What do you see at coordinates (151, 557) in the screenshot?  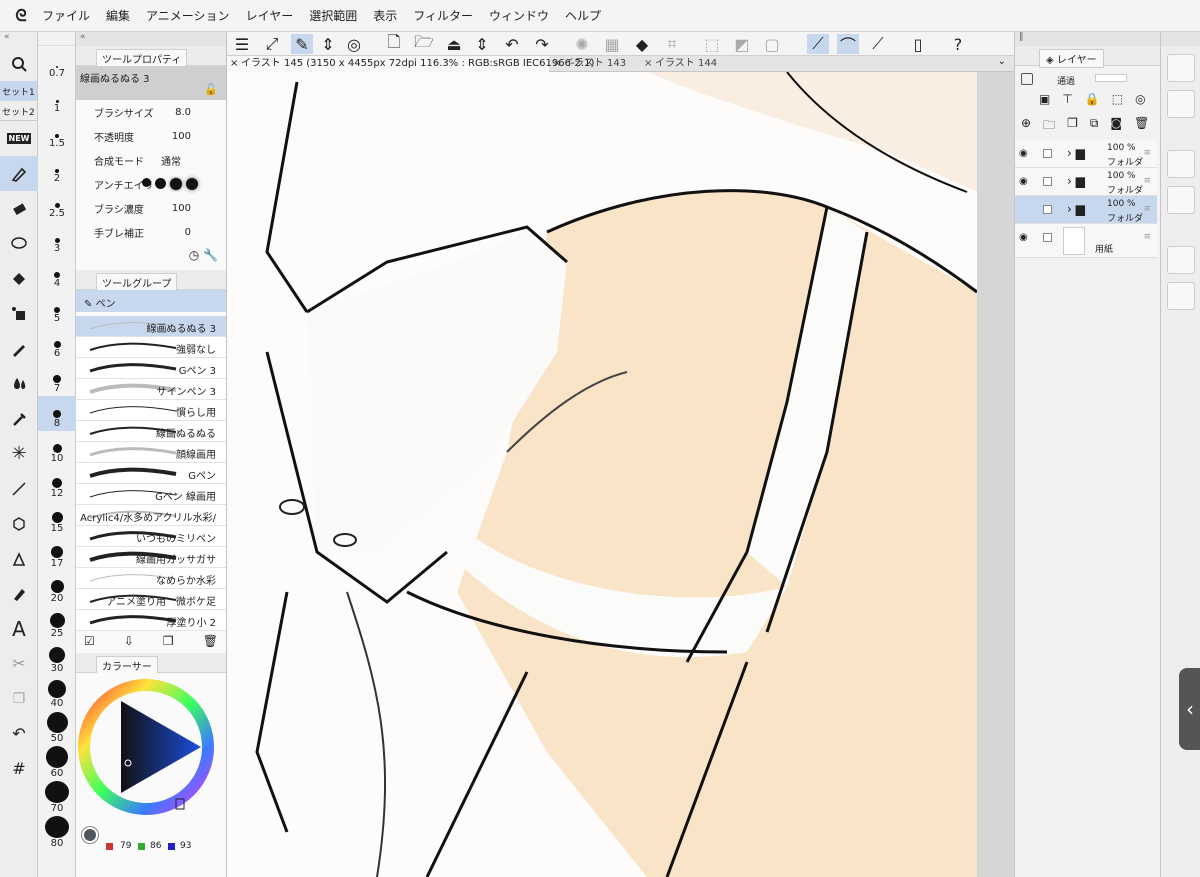 I see `sub-tool-item: 線画用ガッサガサ` at bounding box center [151, 557].